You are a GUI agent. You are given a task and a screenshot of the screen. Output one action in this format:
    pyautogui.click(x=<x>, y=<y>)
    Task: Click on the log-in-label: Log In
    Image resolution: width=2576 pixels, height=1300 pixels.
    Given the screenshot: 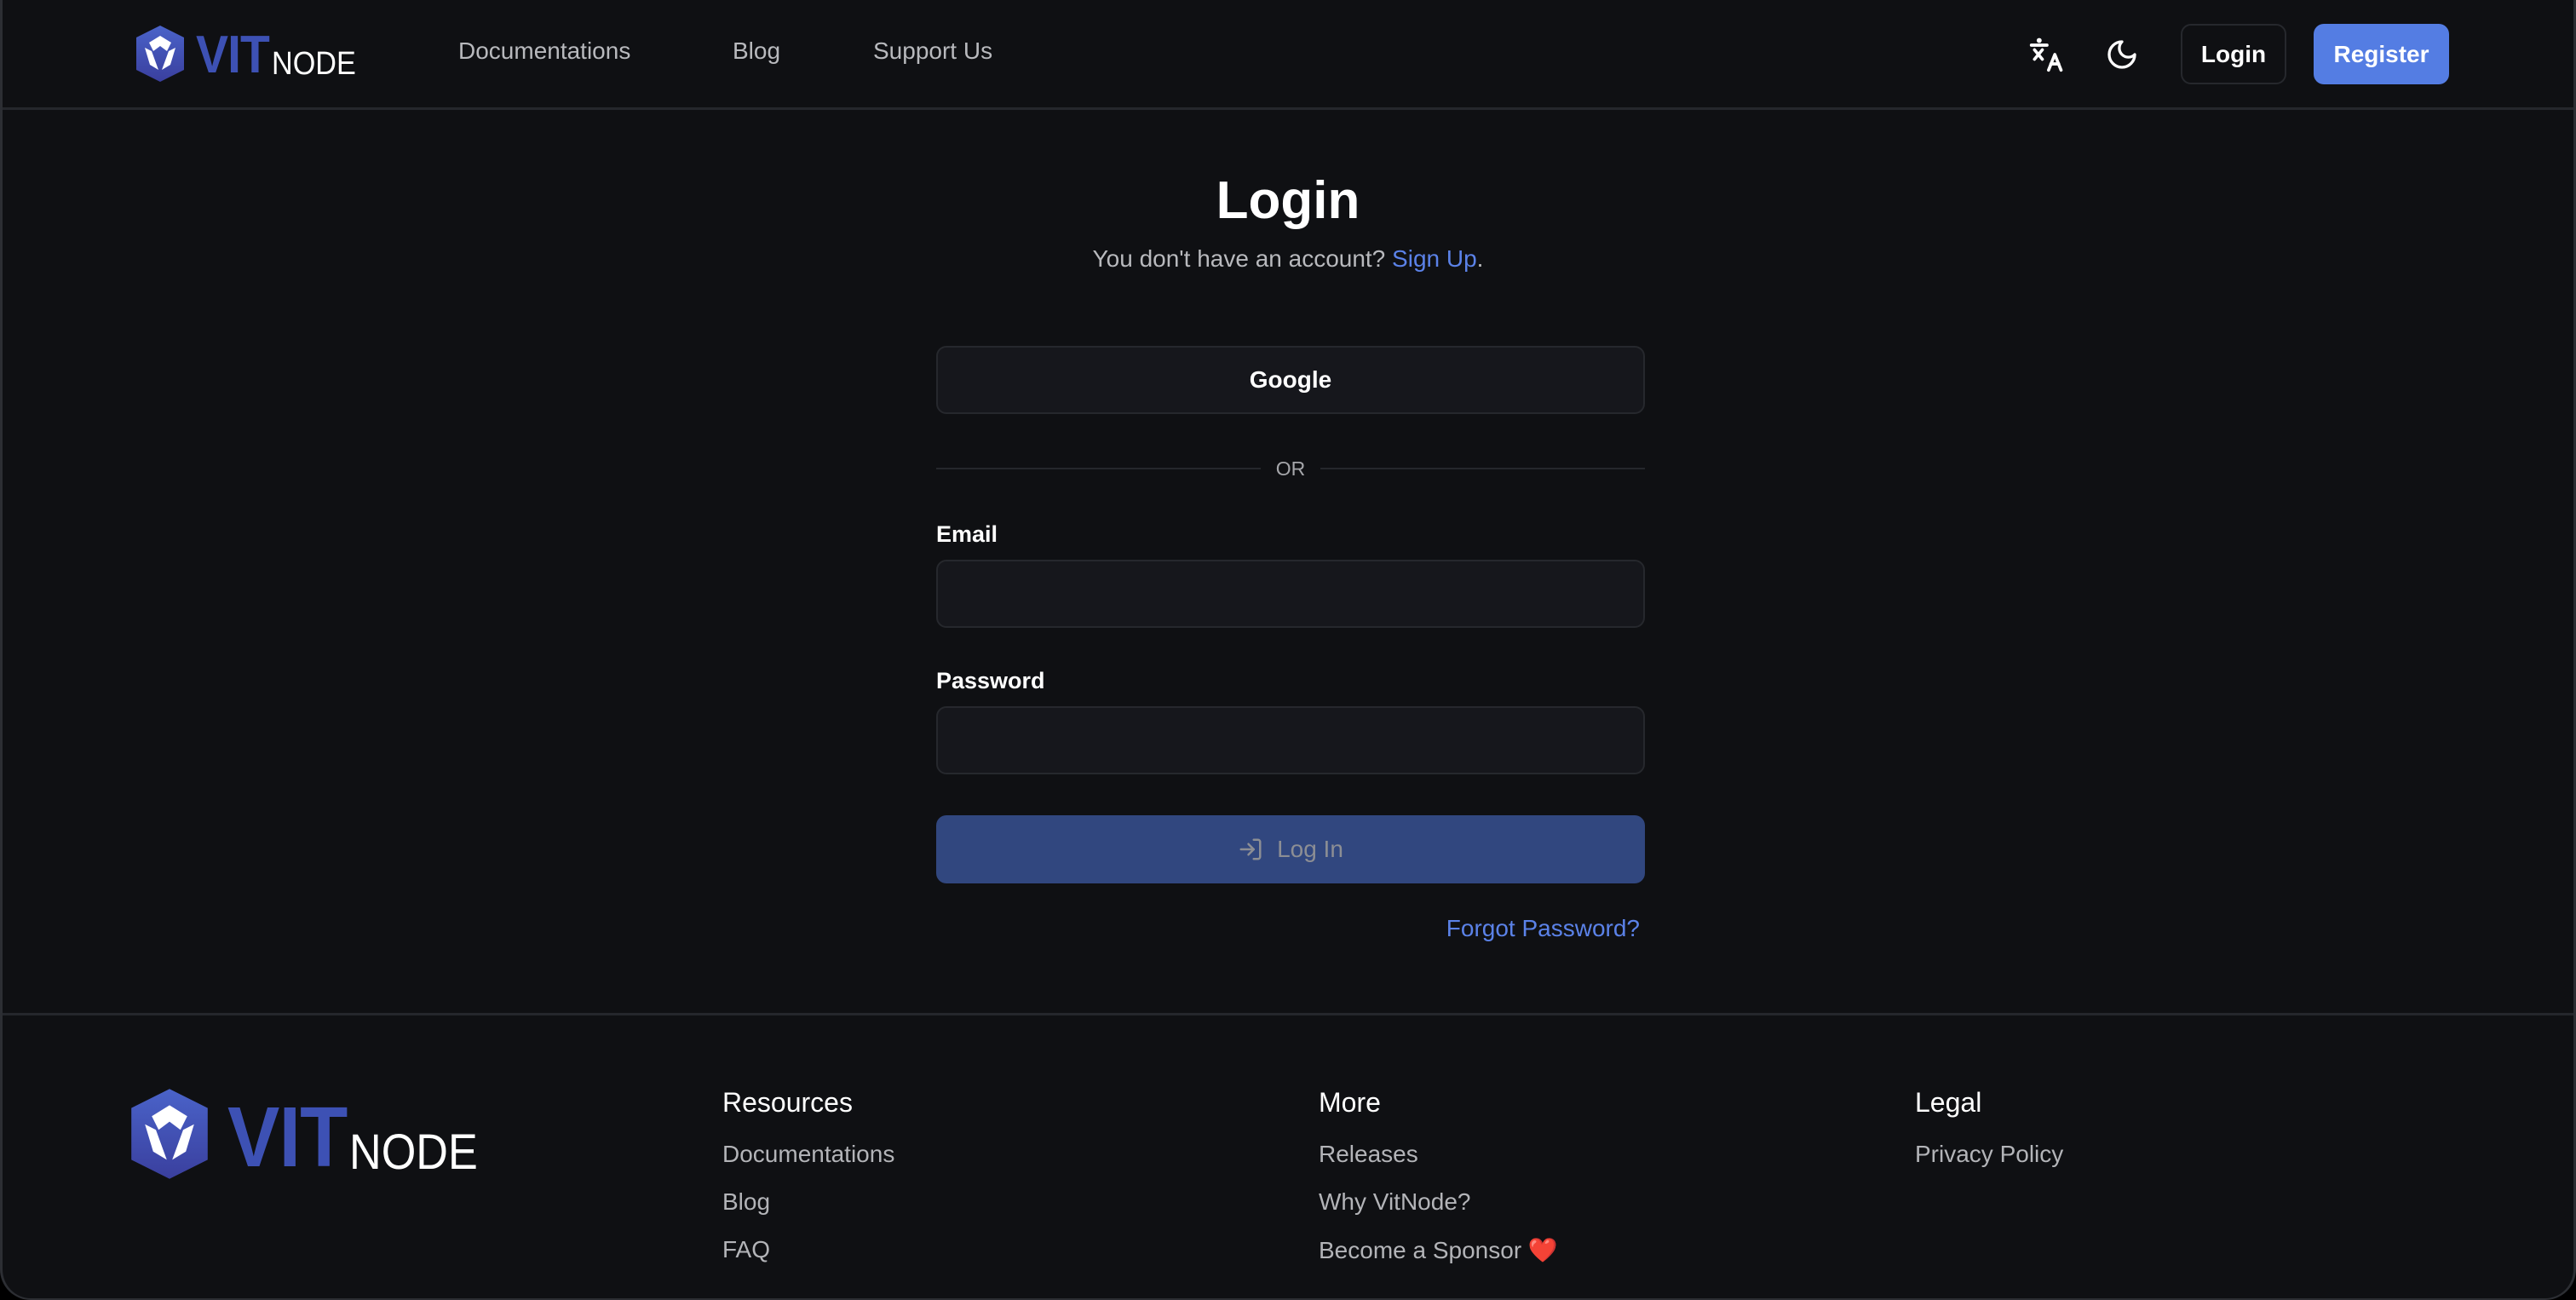 What is the action you would take?
    pyautogui.click(x=1310, y=849)
    